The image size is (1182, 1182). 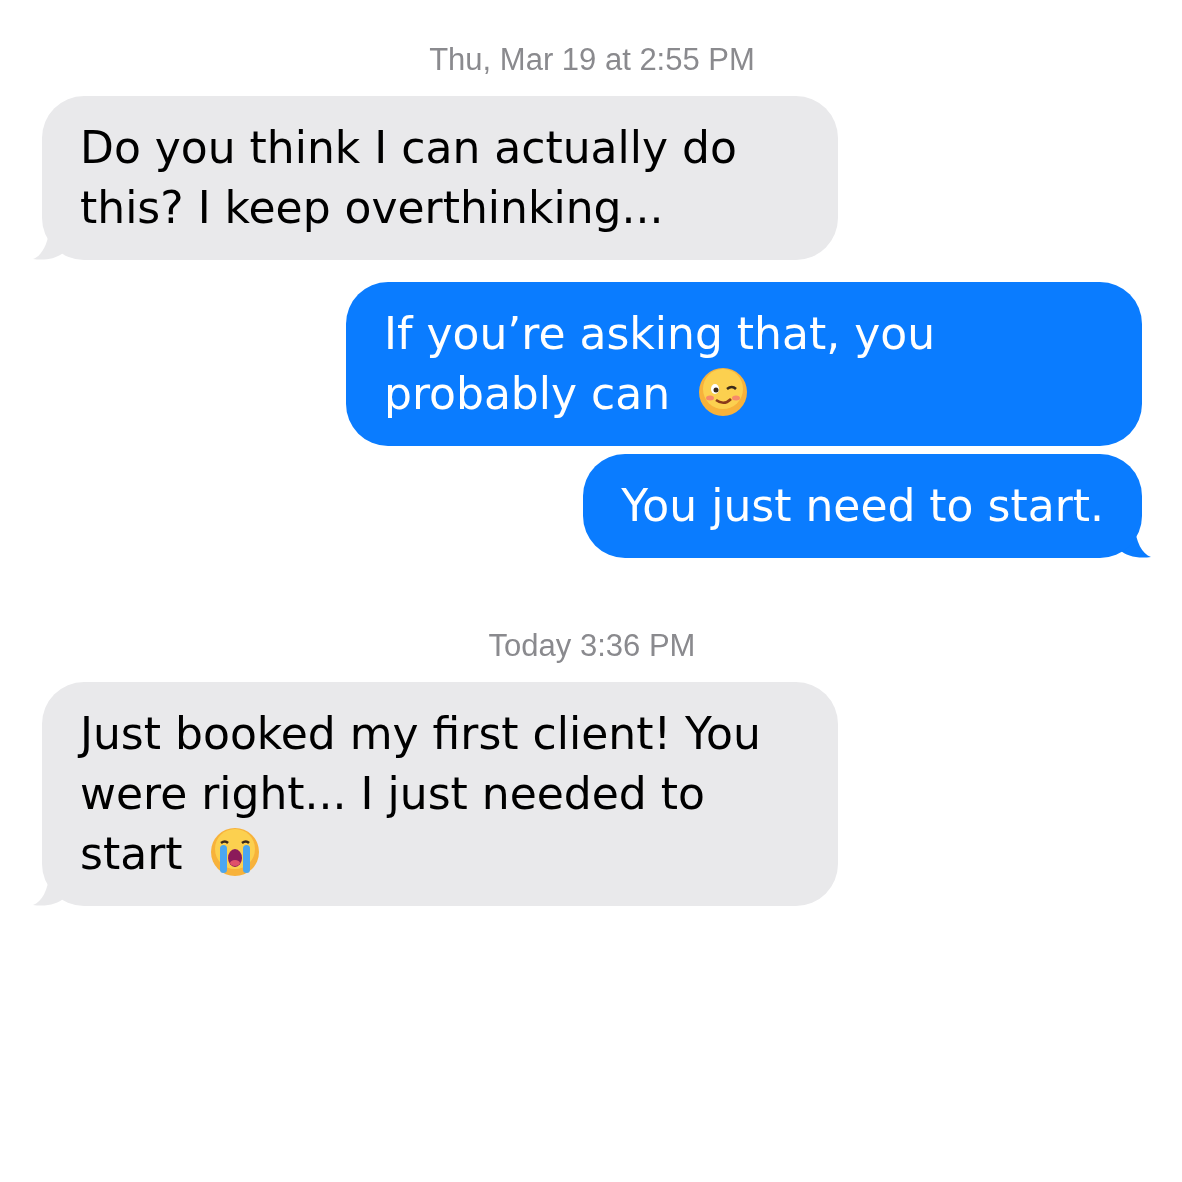 What do you see at coordinates (592, 59) in the screenshot?
I see `timestamp: Thu, Mar 19 at 2:55 PM` at bounding box center [592, 59].